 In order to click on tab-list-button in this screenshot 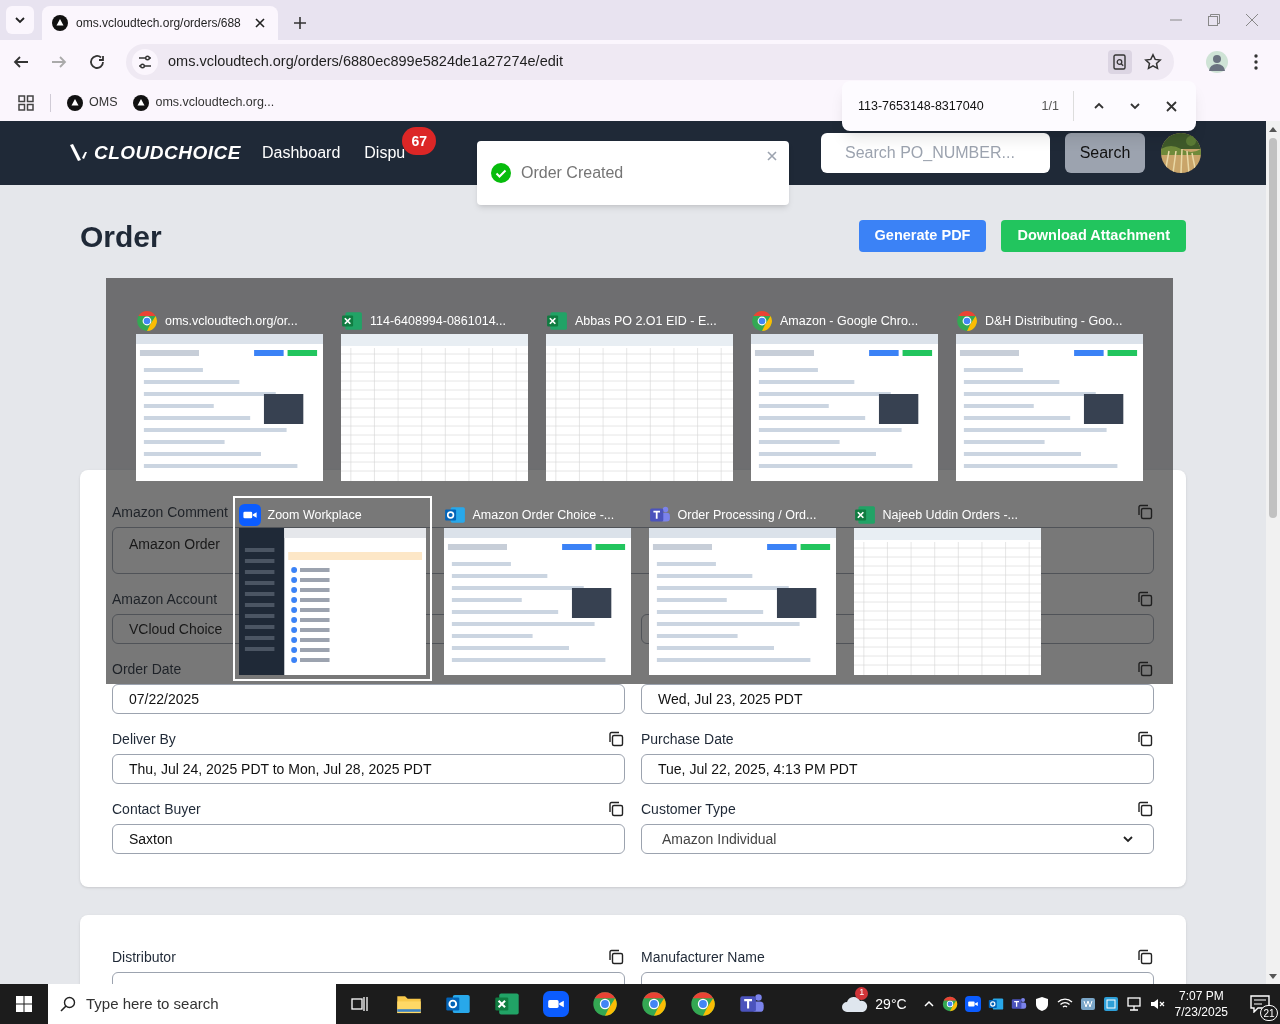, I will do `click(20, 20)`.